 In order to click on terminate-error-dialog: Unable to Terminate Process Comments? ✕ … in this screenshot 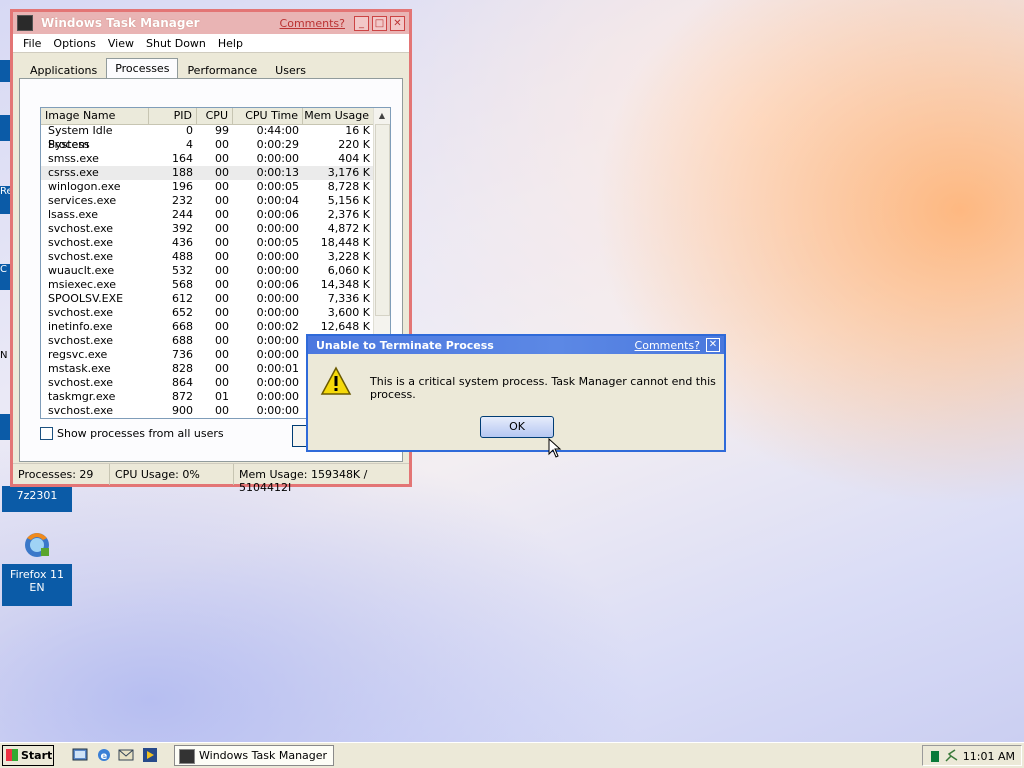, I will do `click(516, 396)`.